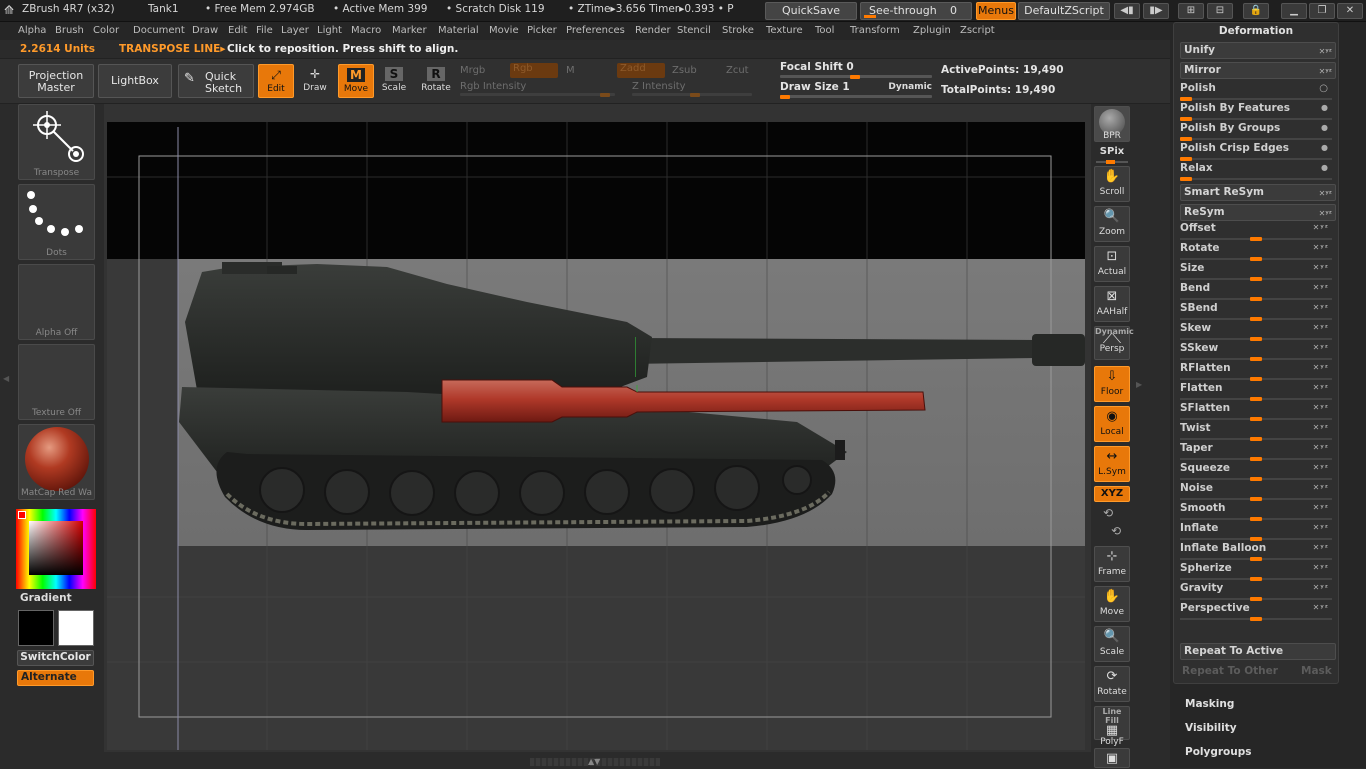 This screenshot has height=769, width=1366. I want to click on menu-stroke: Stroke, so click(738, 30).